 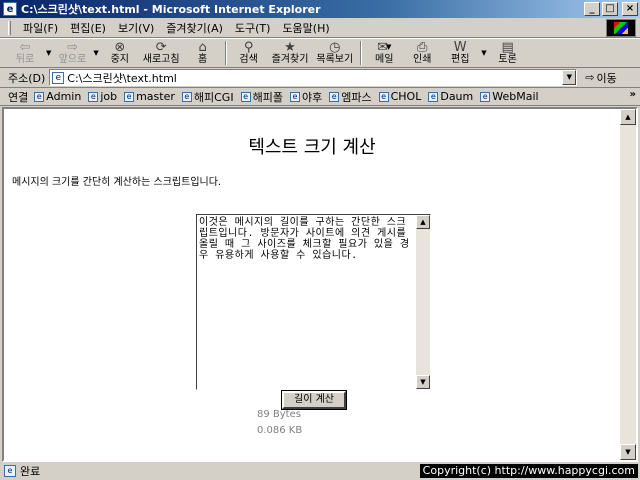 I want to click on minimize-button: _, so click(x=592, y=9).